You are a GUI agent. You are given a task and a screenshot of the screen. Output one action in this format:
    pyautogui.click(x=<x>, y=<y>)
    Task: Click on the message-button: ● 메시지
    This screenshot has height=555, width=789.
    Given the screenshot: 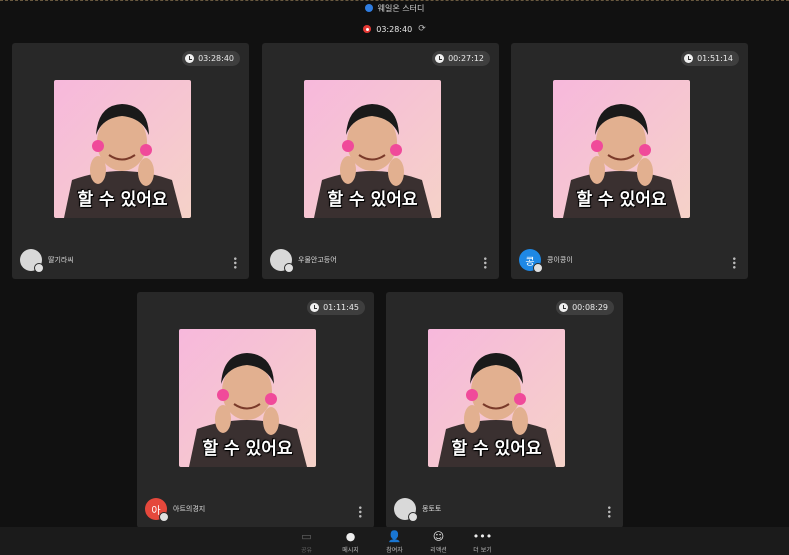 What is the action you would take?
    pyautogui.click(x=351, y=541)
    